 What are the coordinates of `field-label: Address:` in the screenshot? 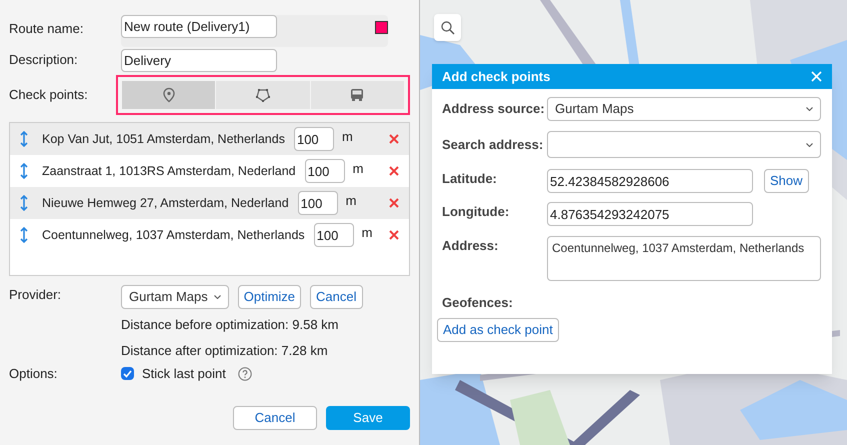 It's located at (471, 246).